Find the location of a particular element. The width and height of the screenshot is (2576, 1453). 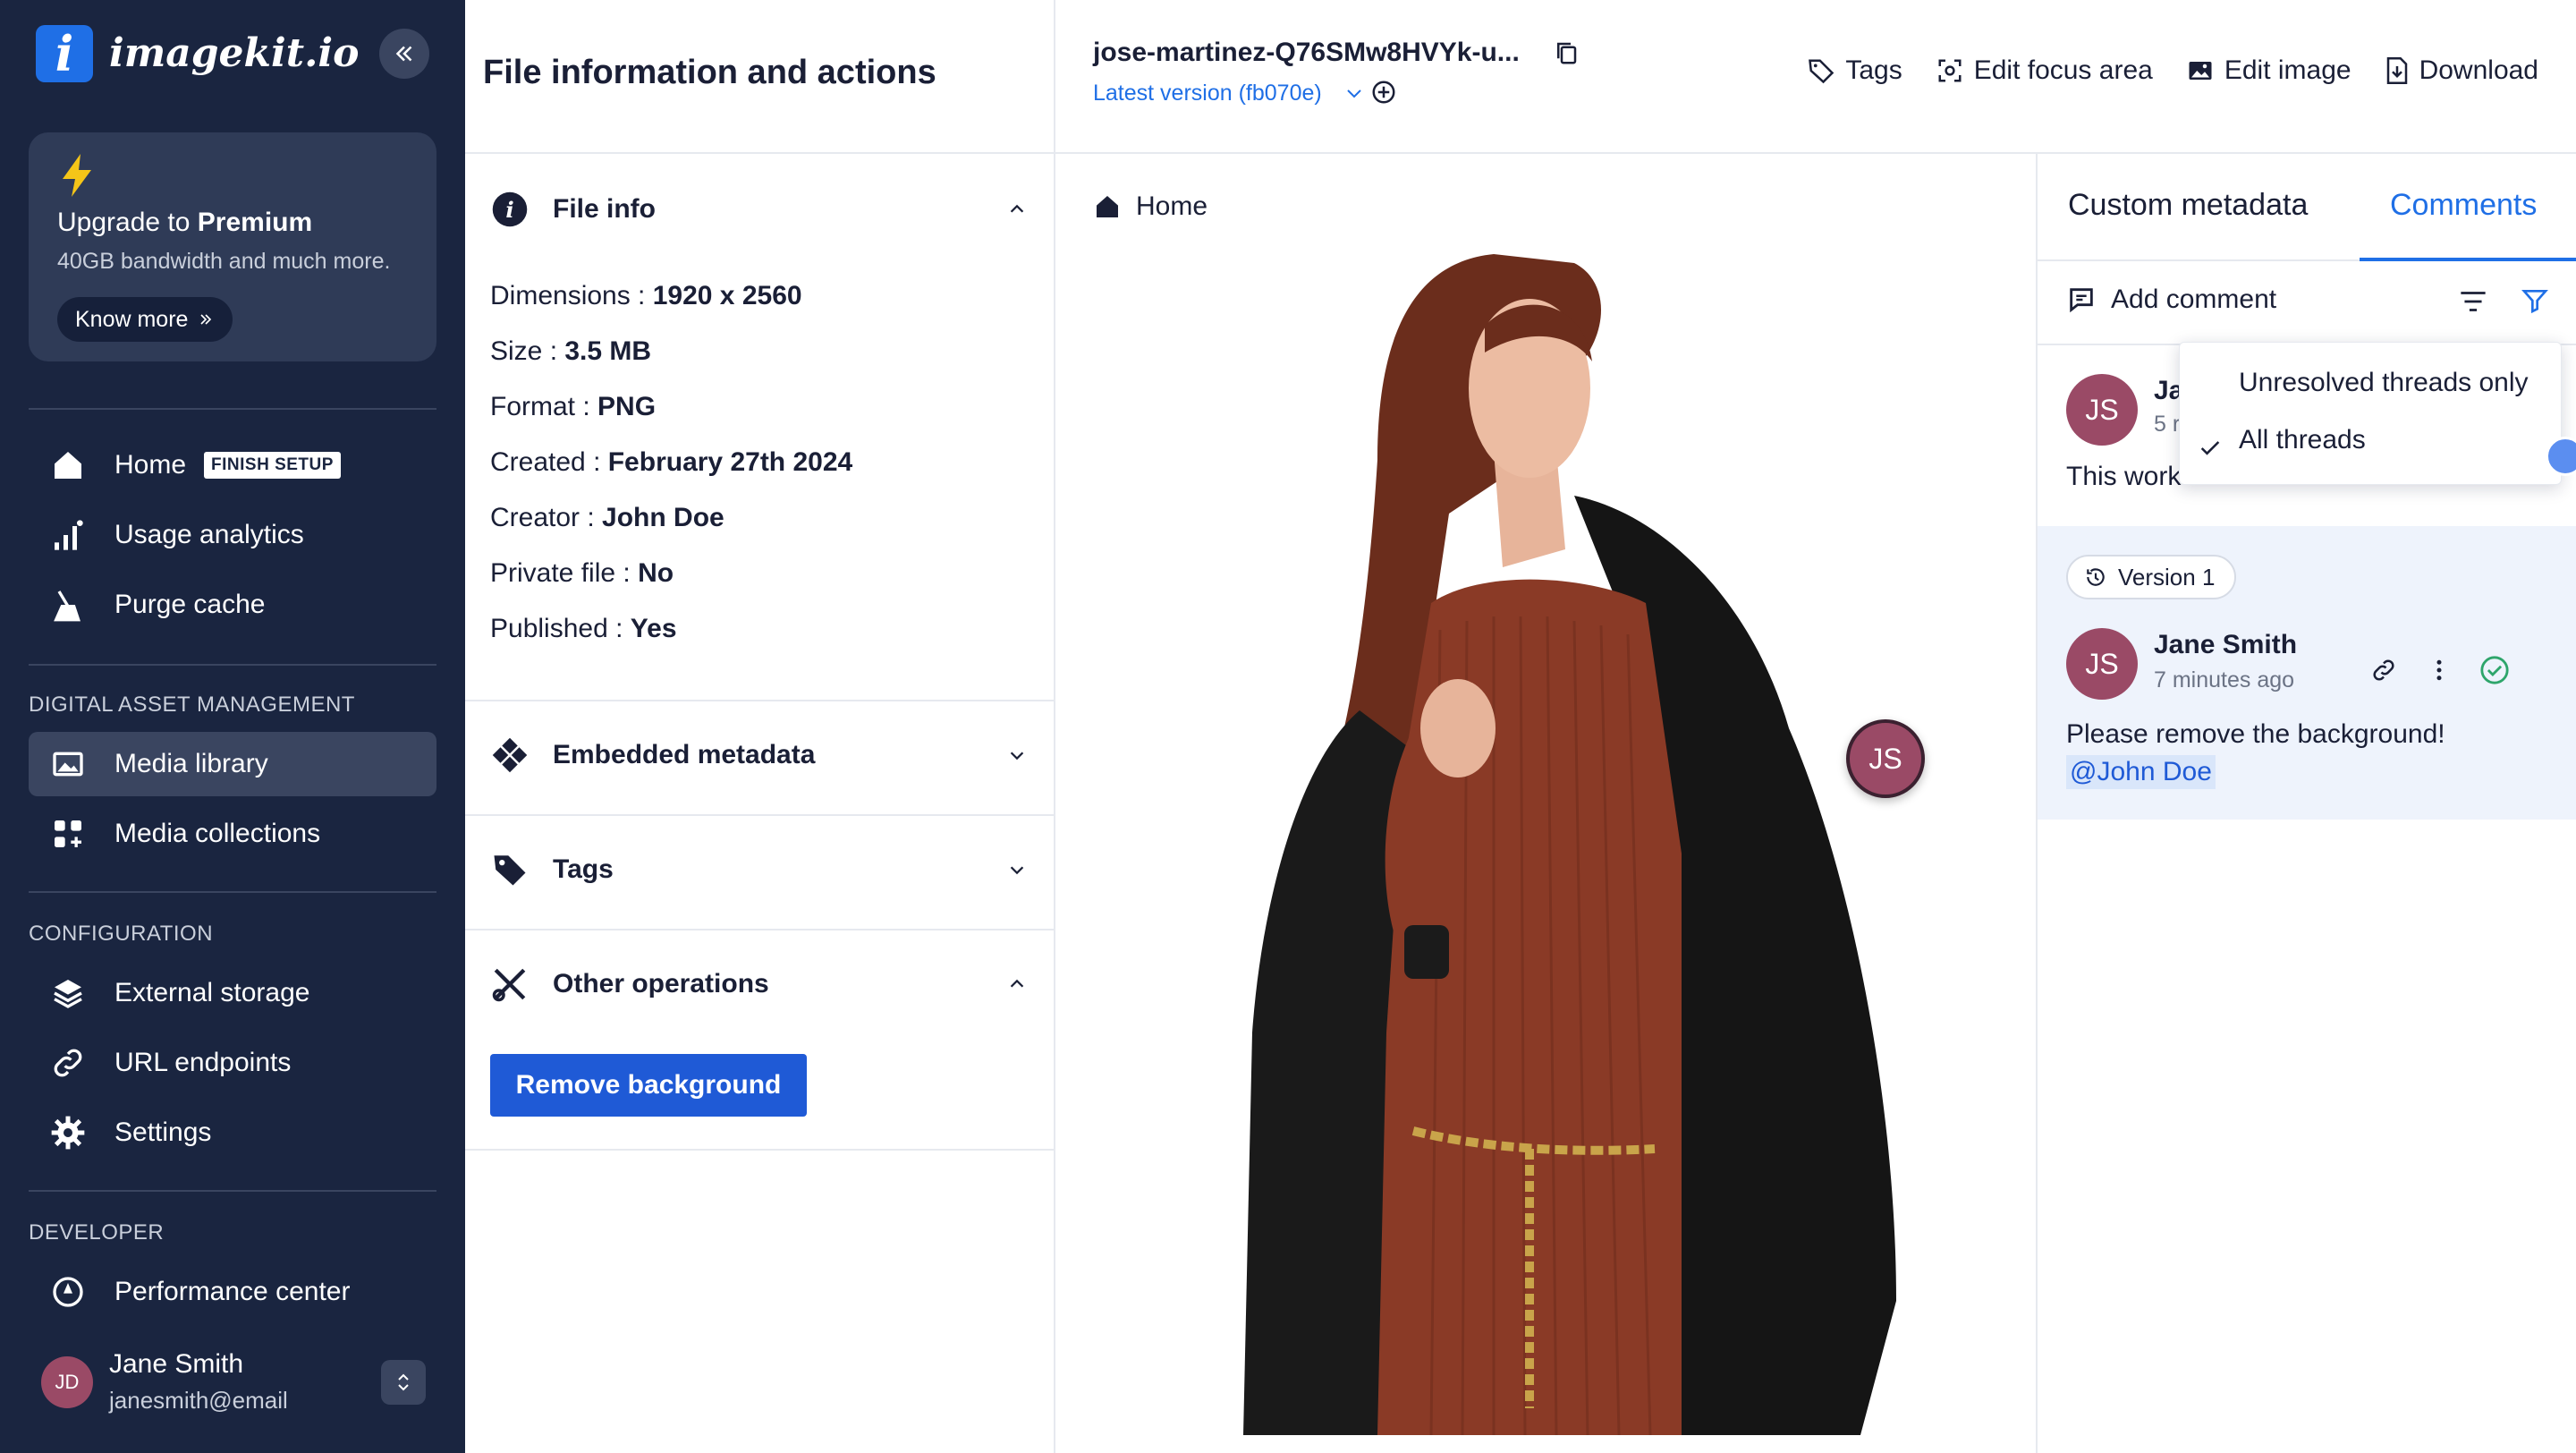

user-email: janesmith@email is located at coordinates (198, 1400).